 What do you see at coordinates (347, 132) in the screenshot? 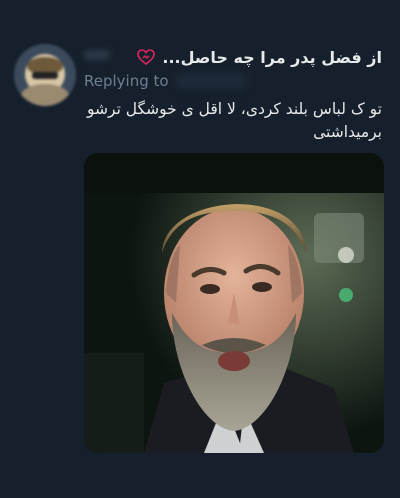
I see `tweet-text-line: برمیداشتی` at bounding box center [347, 132].